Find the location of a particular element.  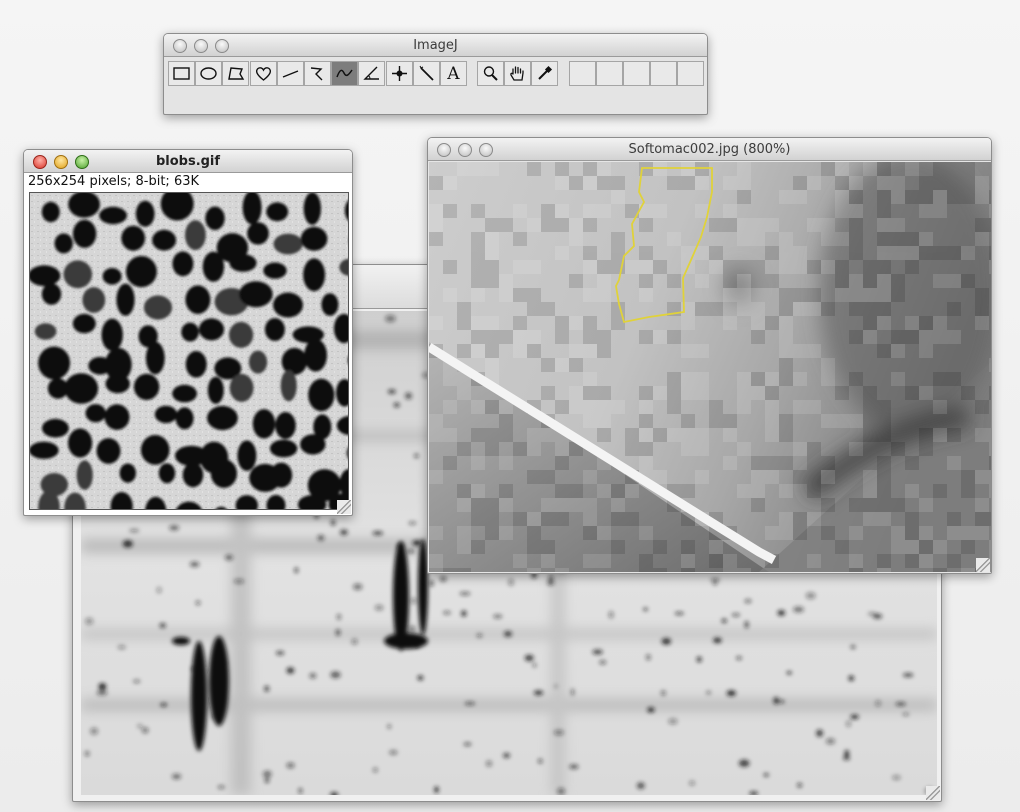

blobs-resize-grip is located at coordinates (344, 507).